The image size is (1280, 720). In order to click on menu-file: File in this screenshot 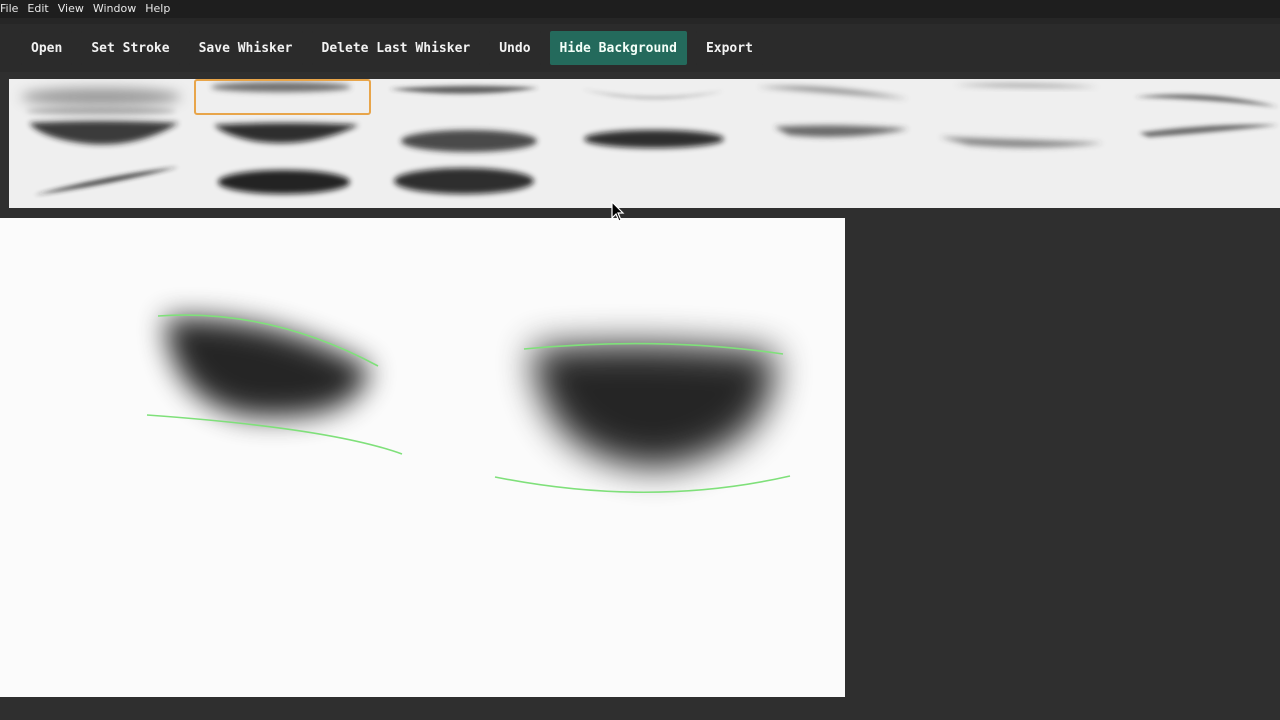, I will do `click(11, 9)`.